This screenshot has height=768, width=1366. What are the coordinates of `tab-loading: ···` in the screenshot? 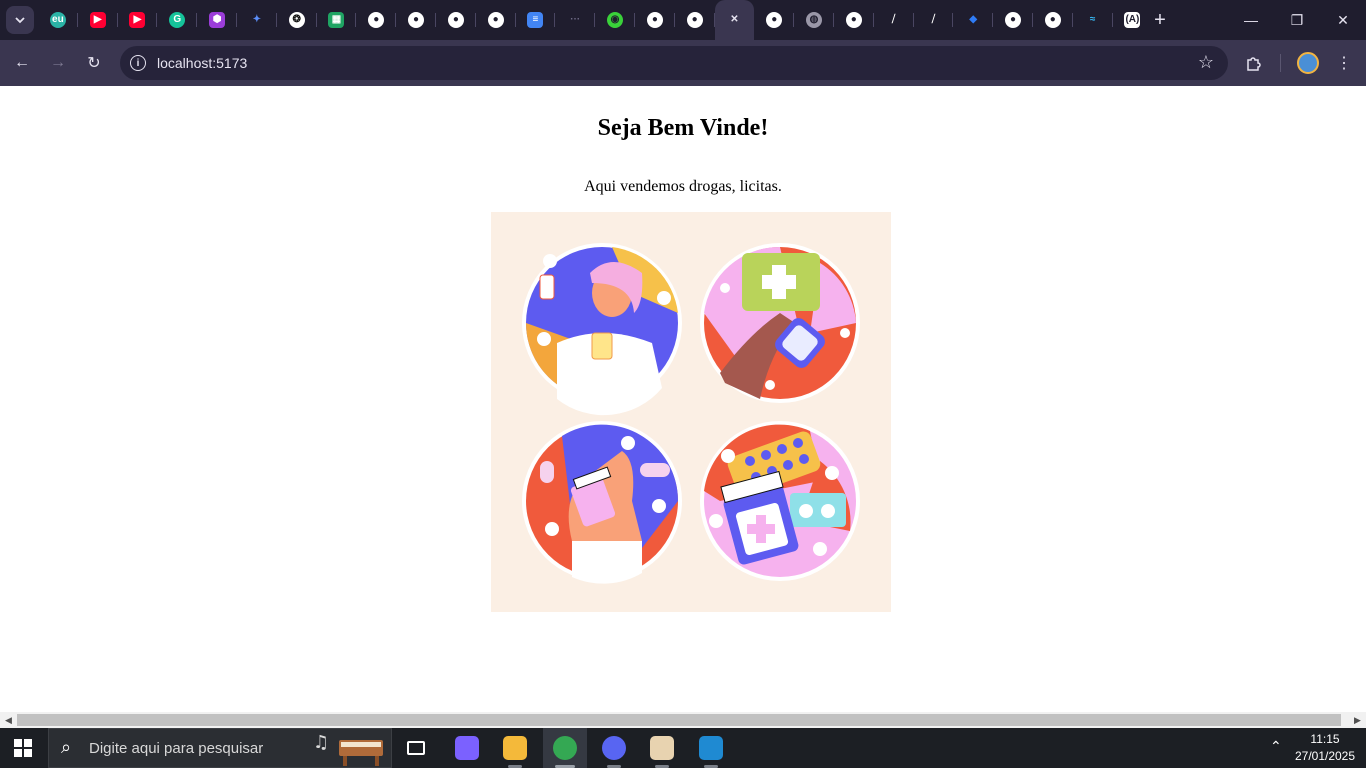 It's located at (575, 20).